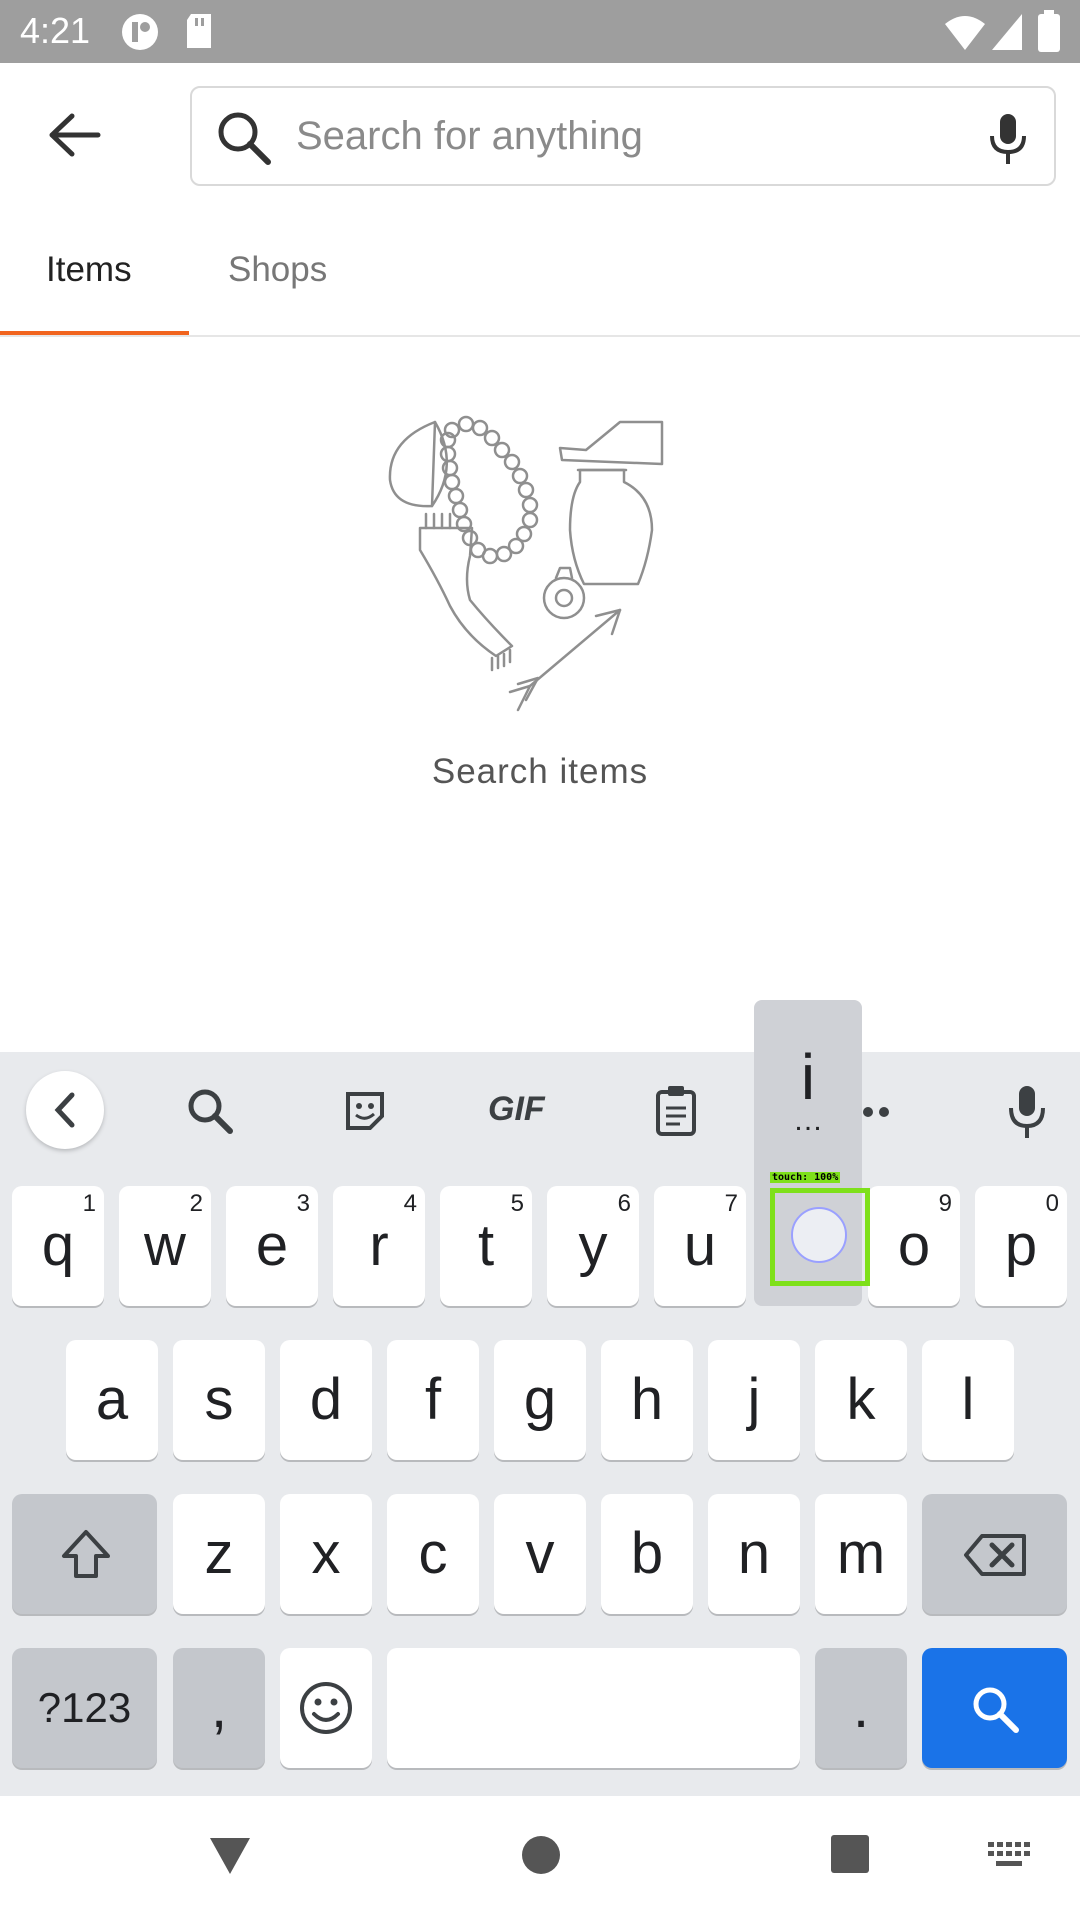 The image size is (1080, 1920). What do you see at coordinates (808, 1077) in the screenshot?
I see `key-popup-label: i` at bounding box center [808, 1077].